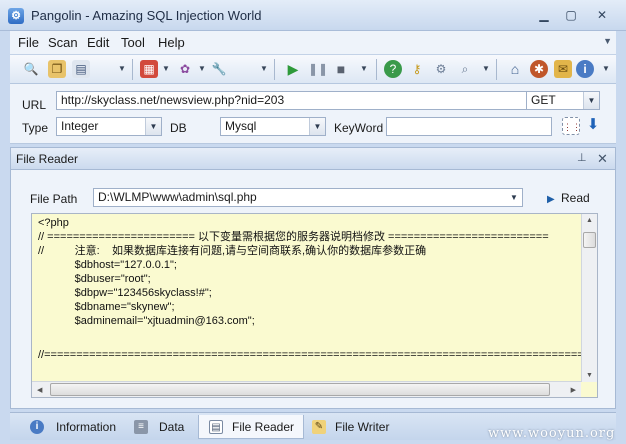  What do you see at coordinates (589, 220) in the screenshot?
I see `scroll-up-icon: ▲` at bounding box center [589, 220].